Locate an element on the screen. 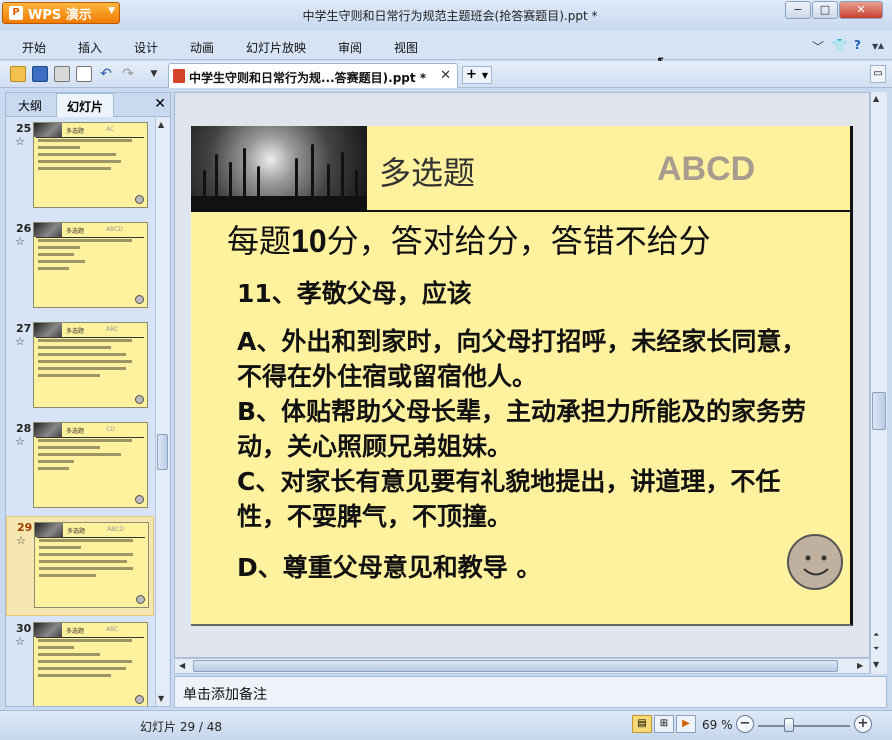 The height and width of the screenshot is (740, 892). save-icon is located at coordinates (40, 74).